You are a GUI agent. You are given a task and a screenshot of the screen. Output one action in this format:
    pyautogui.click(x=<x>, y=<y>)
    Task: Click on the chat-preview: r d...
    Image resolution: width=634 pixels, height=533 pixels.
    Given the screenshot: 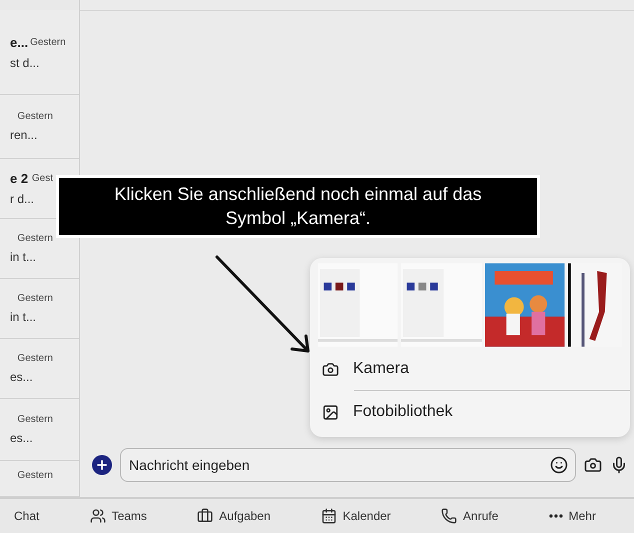 What is the action you would take?
    pyautogui.click(x=23, y=199)
    